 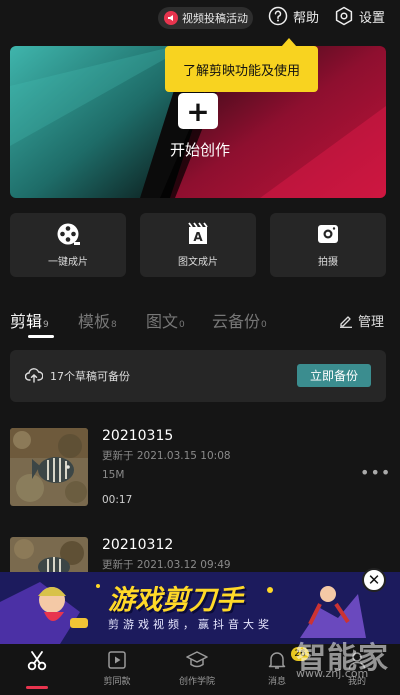 I want to click on play-video-icon, so click(x=117, y=660).